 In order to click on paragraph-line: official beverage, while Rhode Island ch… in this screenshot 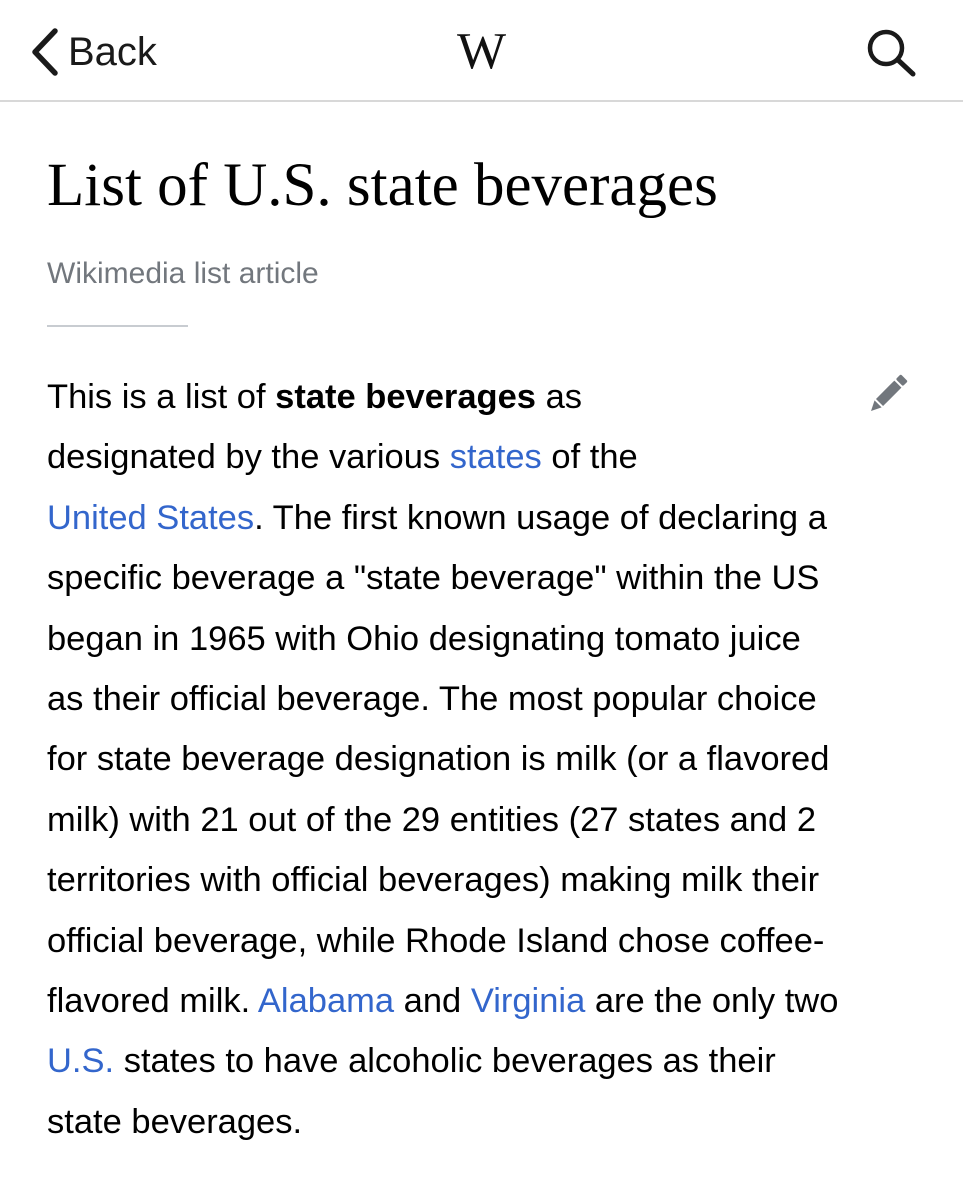, I will do `click(436, 940)`.